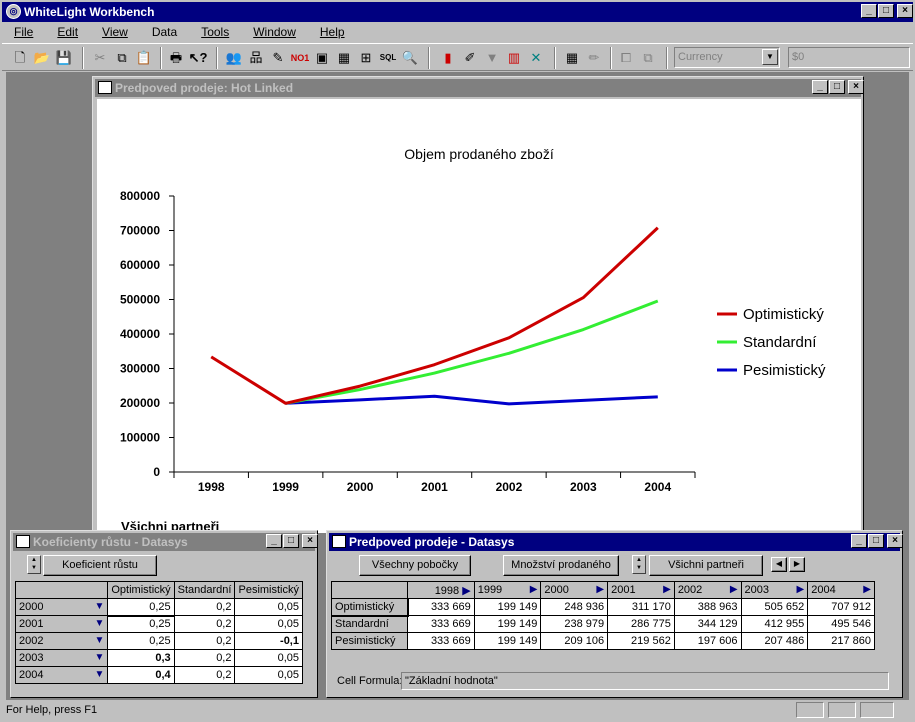 The width and height of the screenshot is (915, 722). I want to click on coef-row-header: 2004 ▼, so click(61, 675).